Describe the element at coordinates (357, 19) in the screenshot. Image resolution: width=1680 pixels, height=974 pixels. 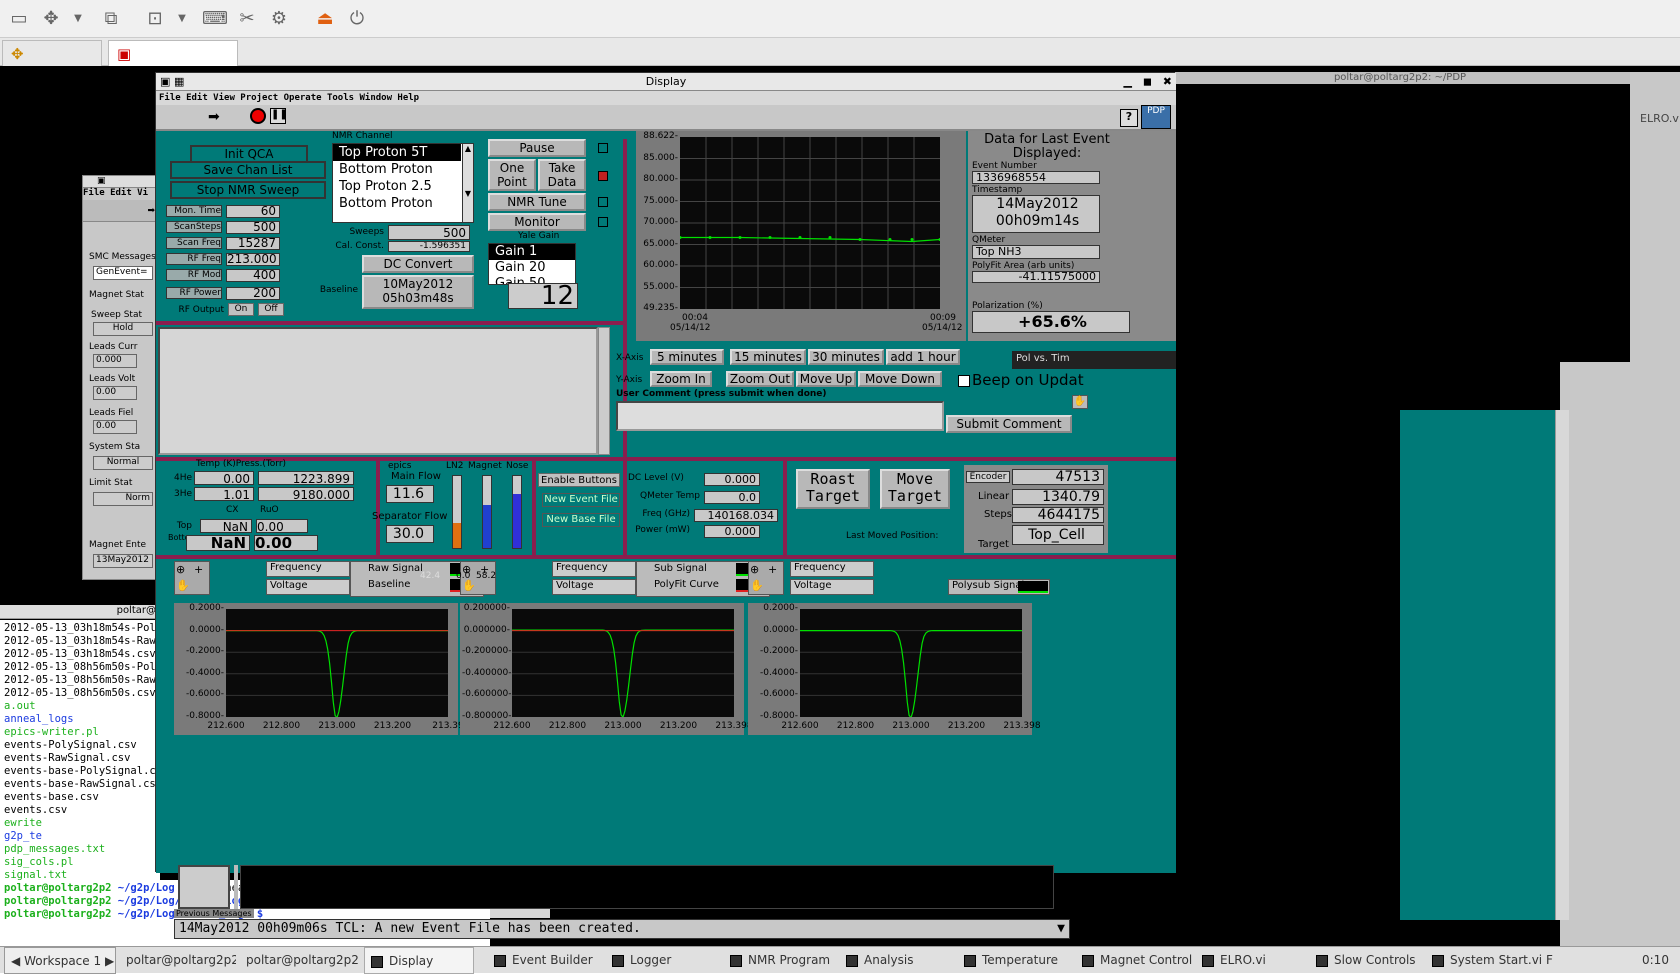
I see `plug-icon: ⏻` at that location.